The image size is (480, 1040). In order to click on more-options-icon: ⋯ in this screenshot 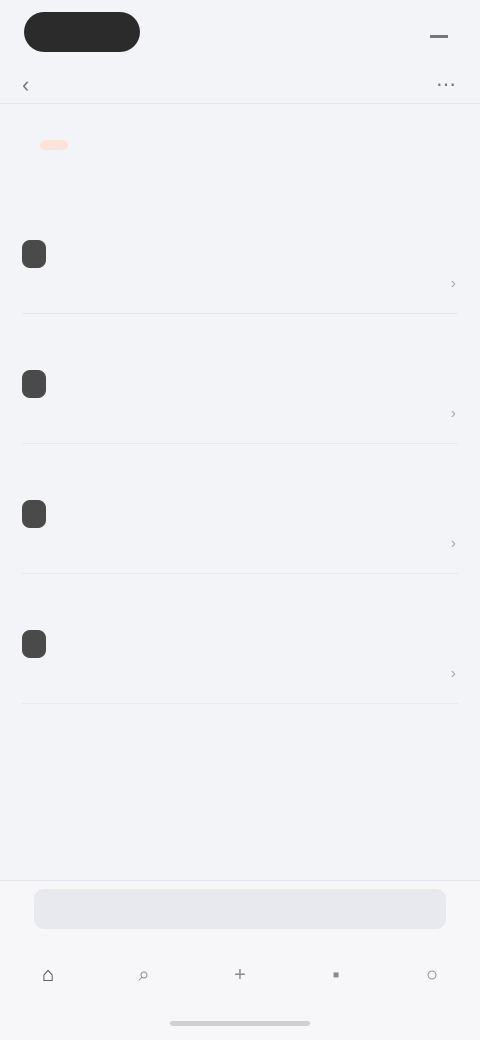, I will do `click(446, 84)`.